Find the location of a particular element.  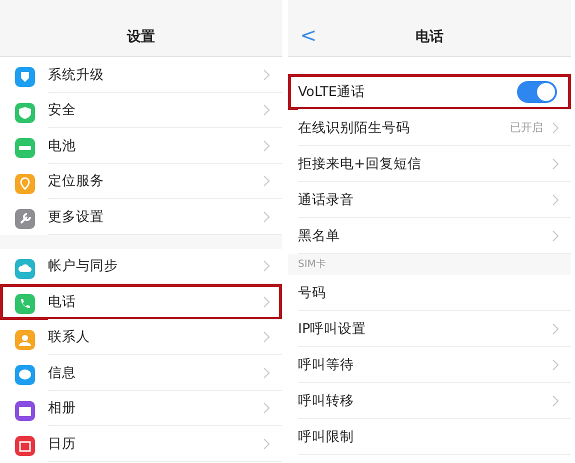

section-label: SIM卡 is located at coordinates (312, 265).